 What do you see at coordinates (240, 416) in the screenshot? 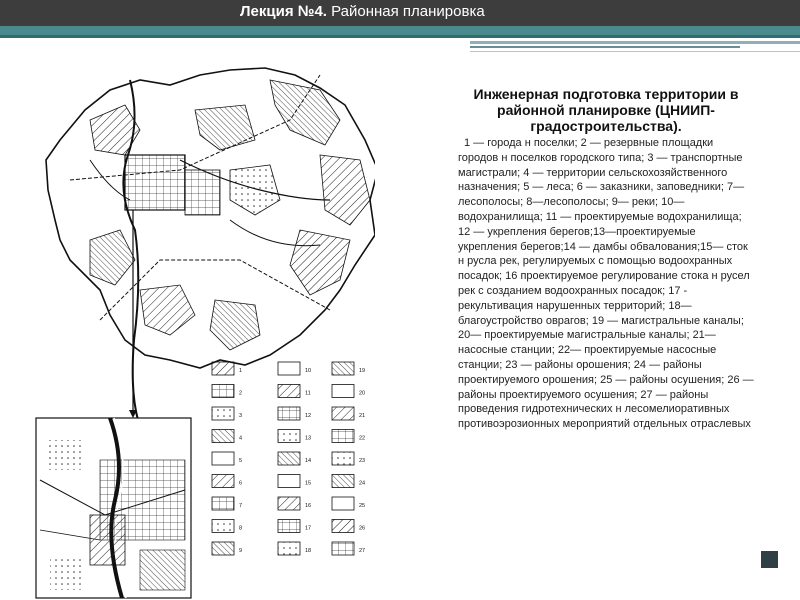
I see `legend-number: 3` at bounding box center [240, 416].